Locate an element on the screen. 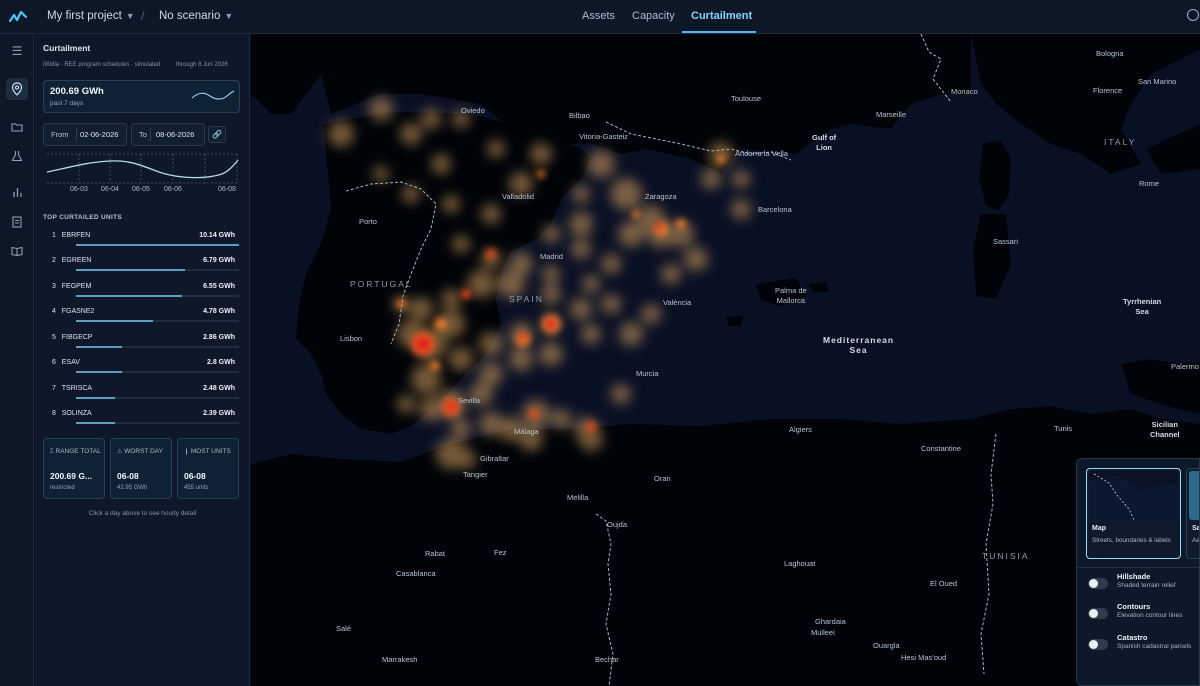 This screenshot has width=1200, height=686. map-place-label: Marrakesh is located at coordinates (400, 659).